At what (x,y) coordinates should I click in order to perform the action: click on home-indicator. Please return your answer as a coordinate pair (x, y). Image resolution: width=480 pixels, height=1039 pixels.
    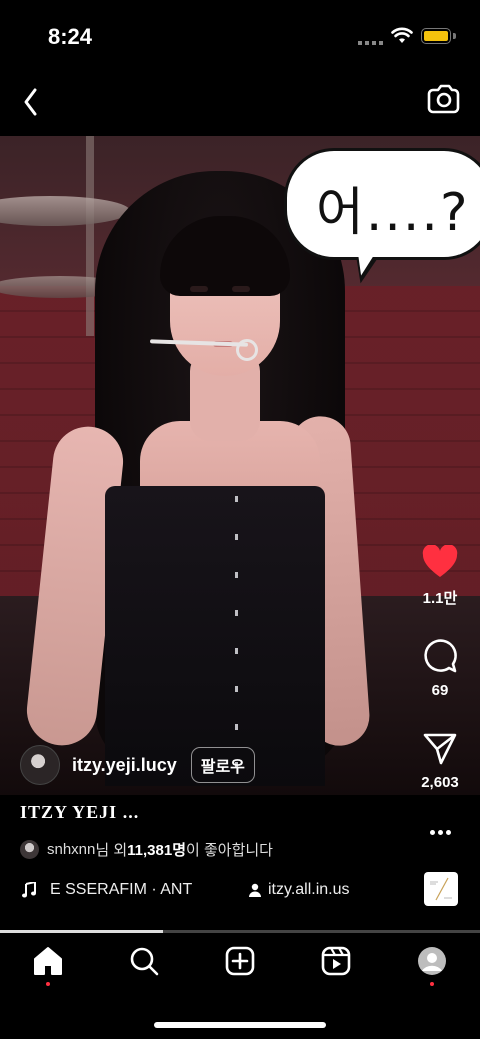
    Looking at the image, I should click on (240, 1025).